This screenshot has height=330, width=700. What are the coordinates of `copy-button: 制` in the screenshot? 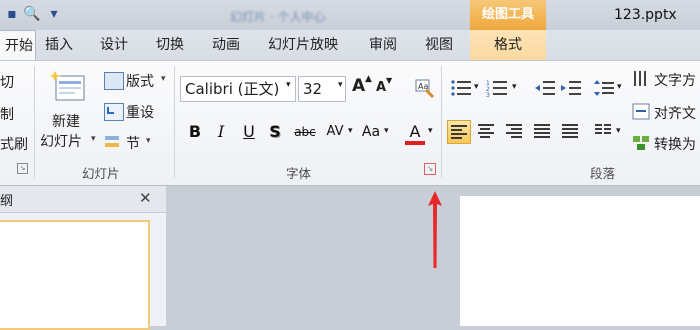 It's located at (7, 114).